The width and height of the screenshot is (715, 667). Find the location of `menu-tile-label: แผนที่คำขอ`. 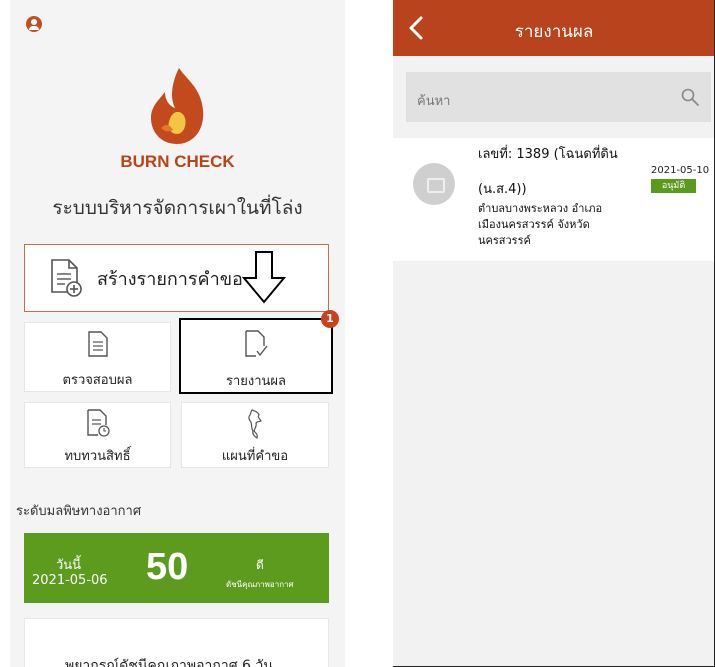

menu-tile-label: แผนที่คำขอ is located at coordinates (255, 456).